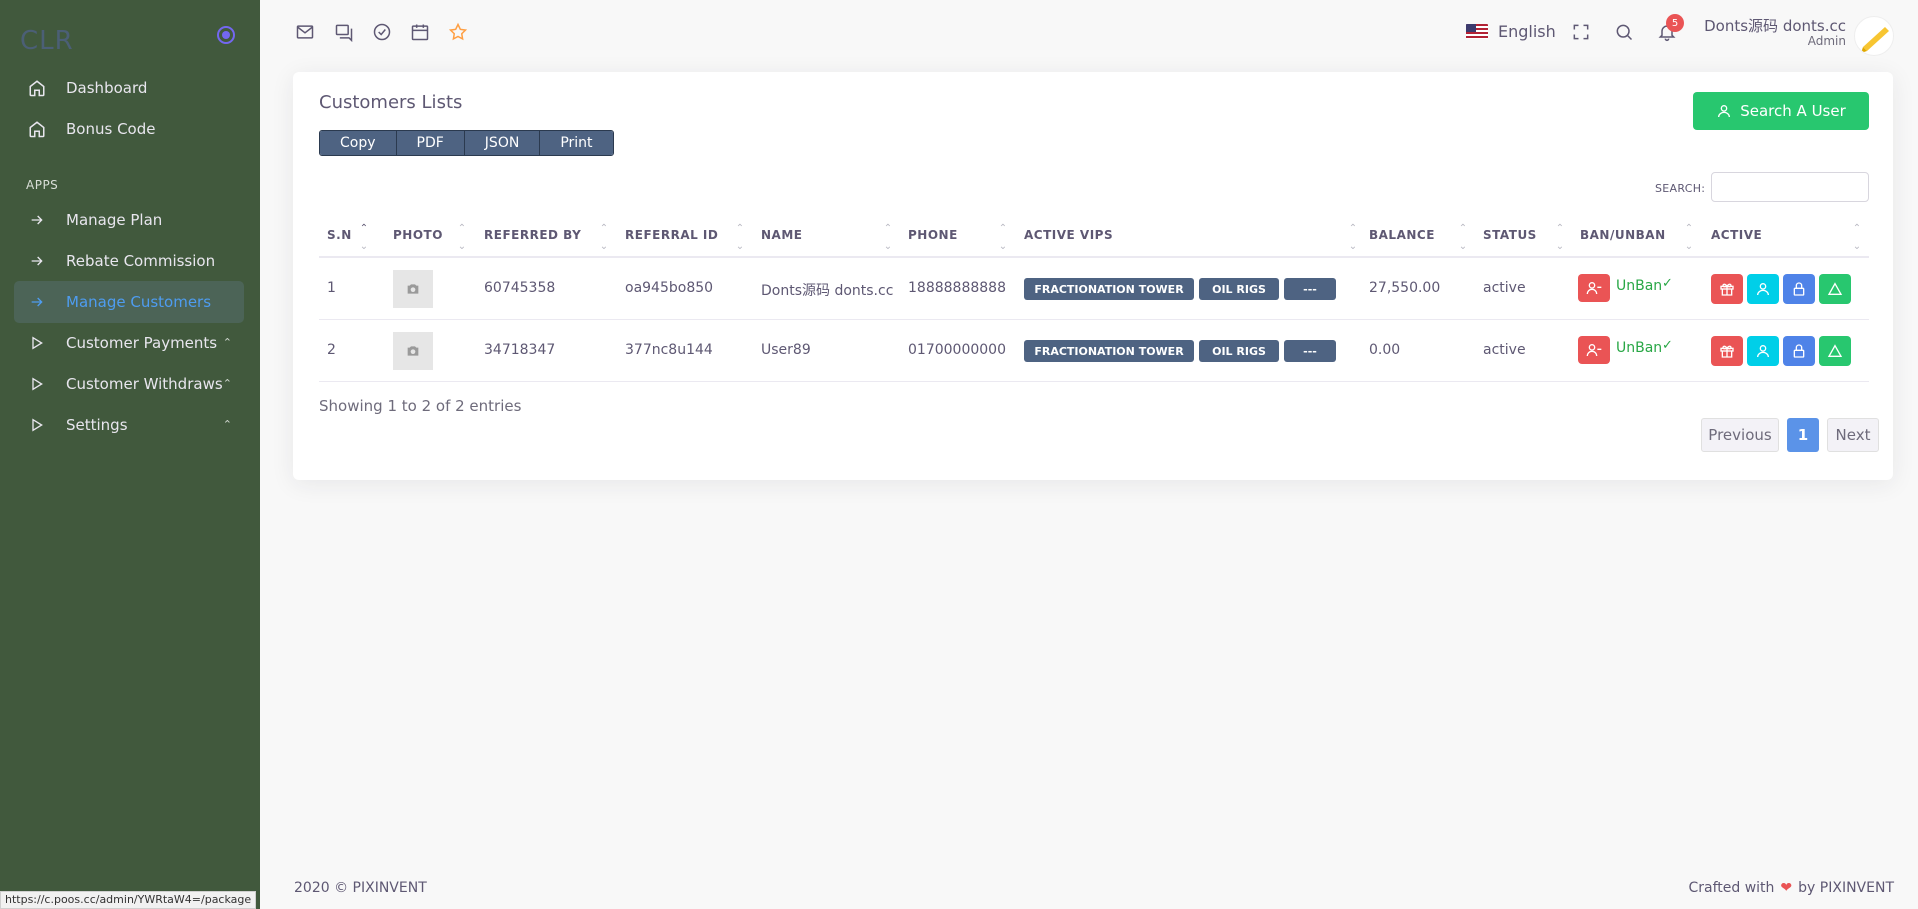  What do you see at coordinates (129, 425) in the screenshot?
I see `sidebar-item-settings: Settings ⌃` at bounding box center [129, 425].